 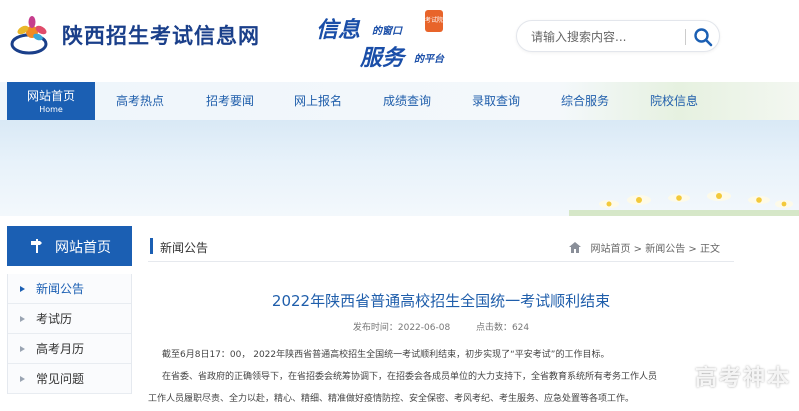 What do you see at coordinates (434, 21) in the screenshot?
I see `seal-stamp: 考试院` at bounding box center [434, 21].